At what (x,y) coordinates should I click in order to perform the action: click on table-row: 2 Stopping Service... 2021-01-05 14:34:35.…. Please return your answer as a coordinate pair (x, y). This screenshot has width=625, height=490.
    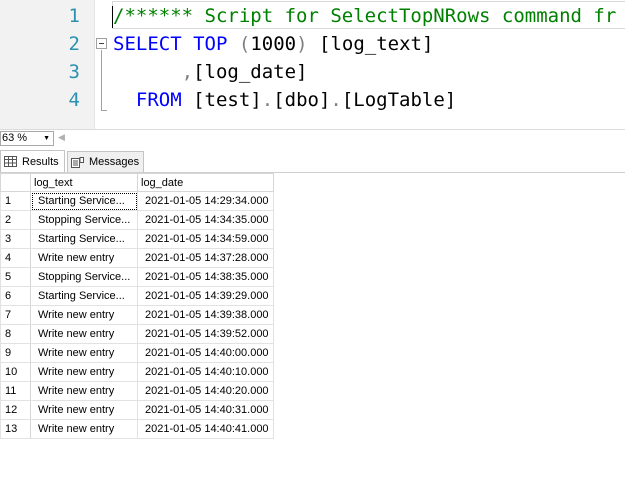
    Looking at the image, I should click on (137, 220).